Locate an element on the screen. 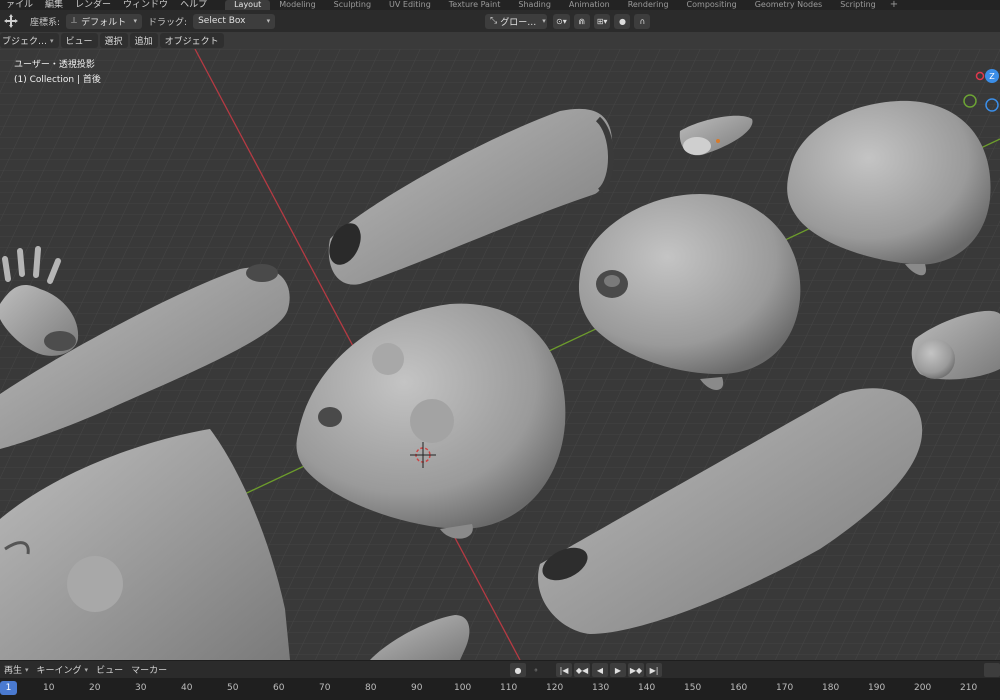 The height and width of the screenshot is (700, 1000). proportional-edit-icon: ● is located at coordinates (622, 21).